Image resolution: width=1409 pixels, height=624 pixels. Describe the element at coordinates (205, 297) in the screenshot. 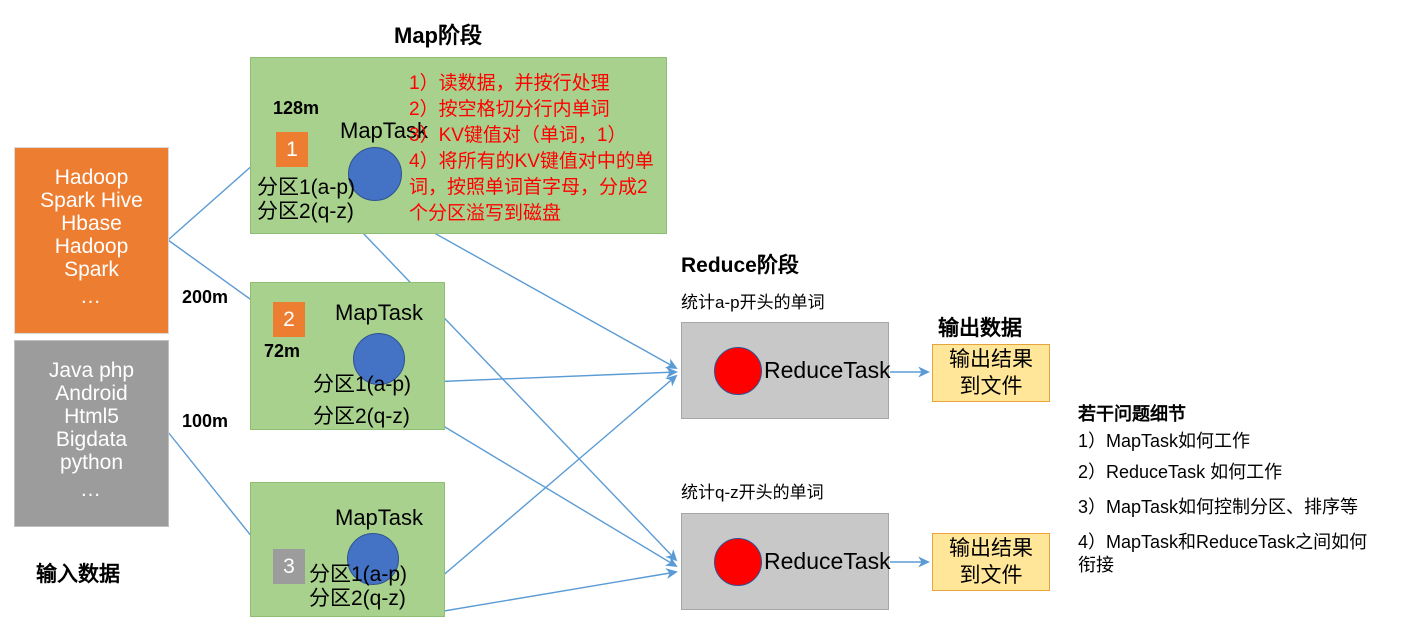

I see `size-label-200m: 200m` at that location.